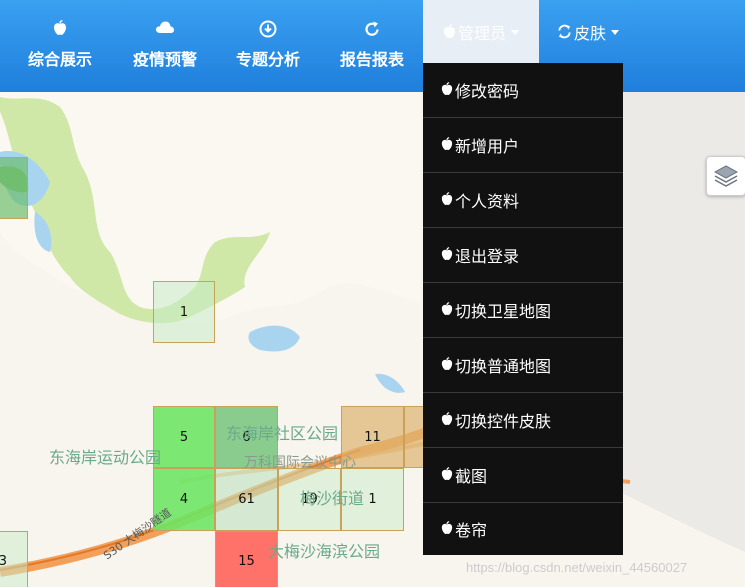 This screenshot has height=587, width=745. I want to click on skin-menu-label: 皮肤, so click(589, 33).